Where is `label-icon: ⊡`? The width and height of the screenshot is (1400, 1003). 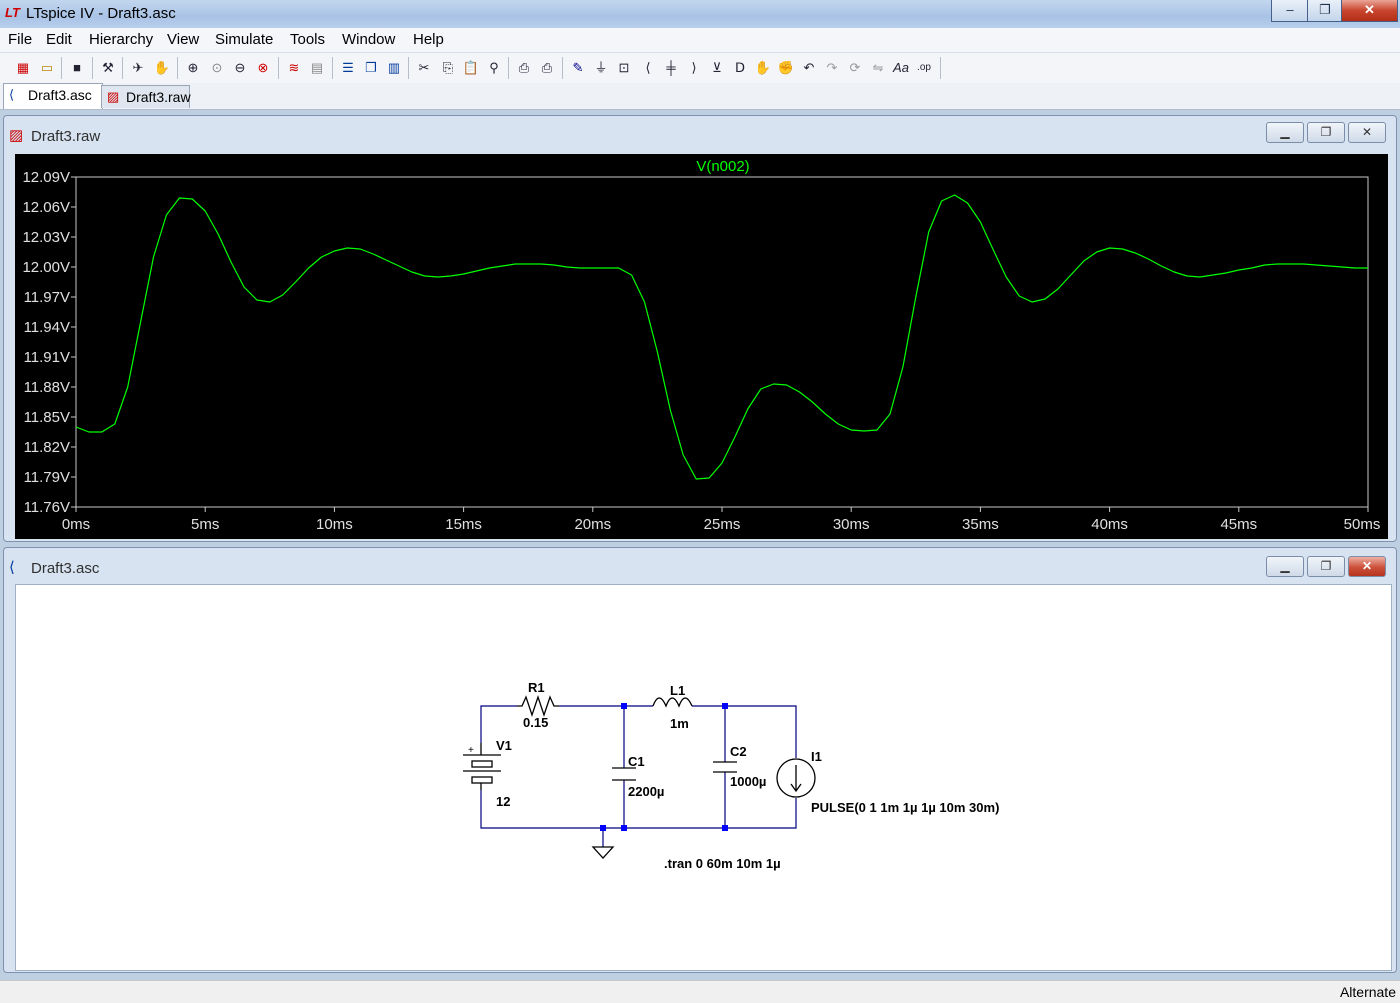 label-icon: ⊡ is located at coordinates (624, 68).